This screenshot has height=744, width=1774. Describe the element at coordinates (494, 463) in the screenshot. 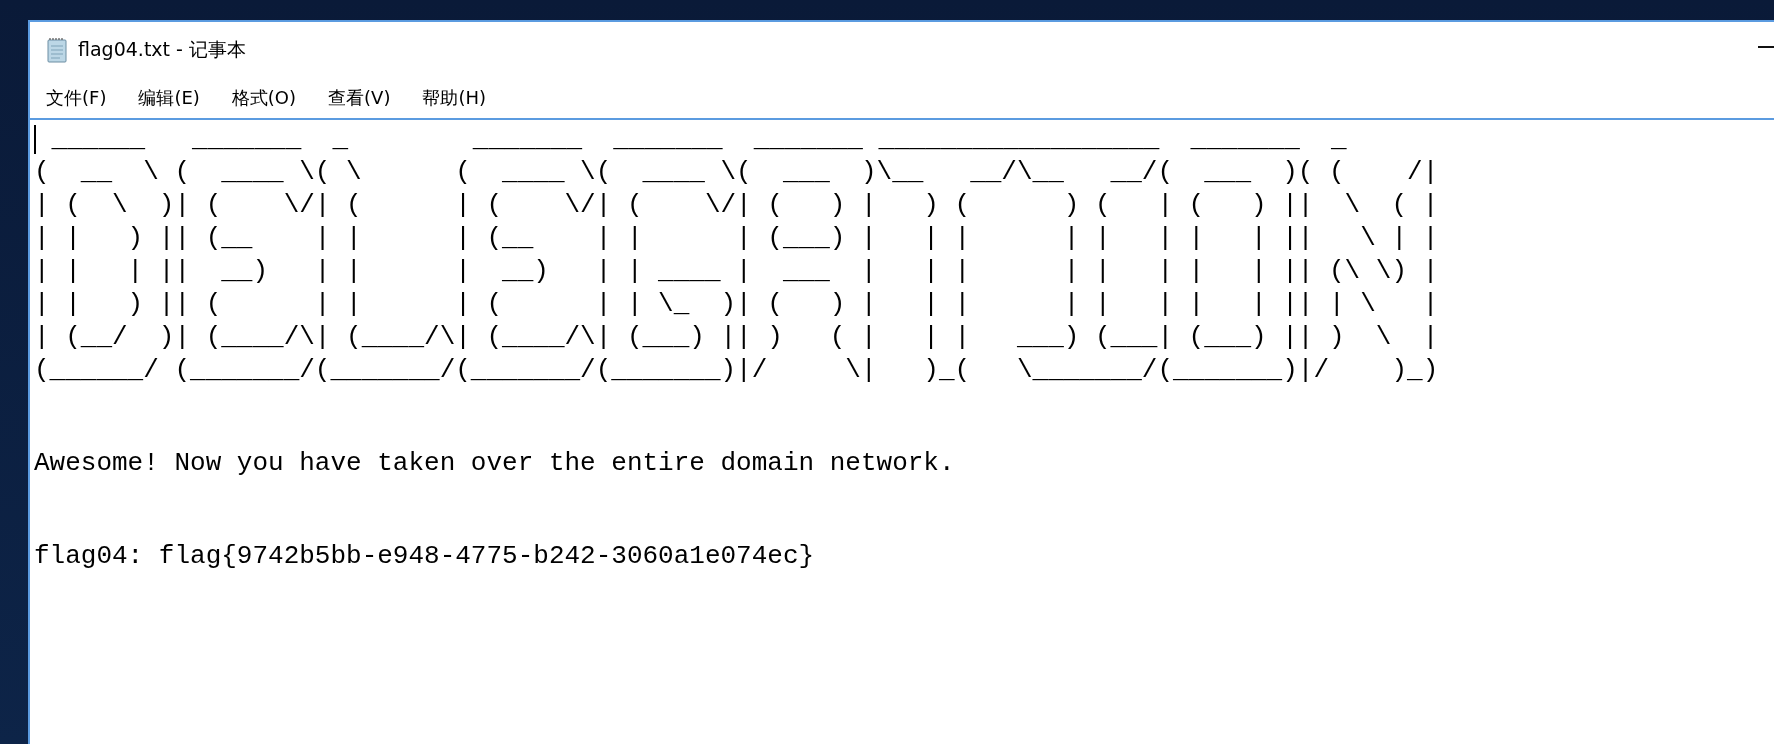

I see `text-line: Awesome! Now you have taken over the entire domain network.` at that location.